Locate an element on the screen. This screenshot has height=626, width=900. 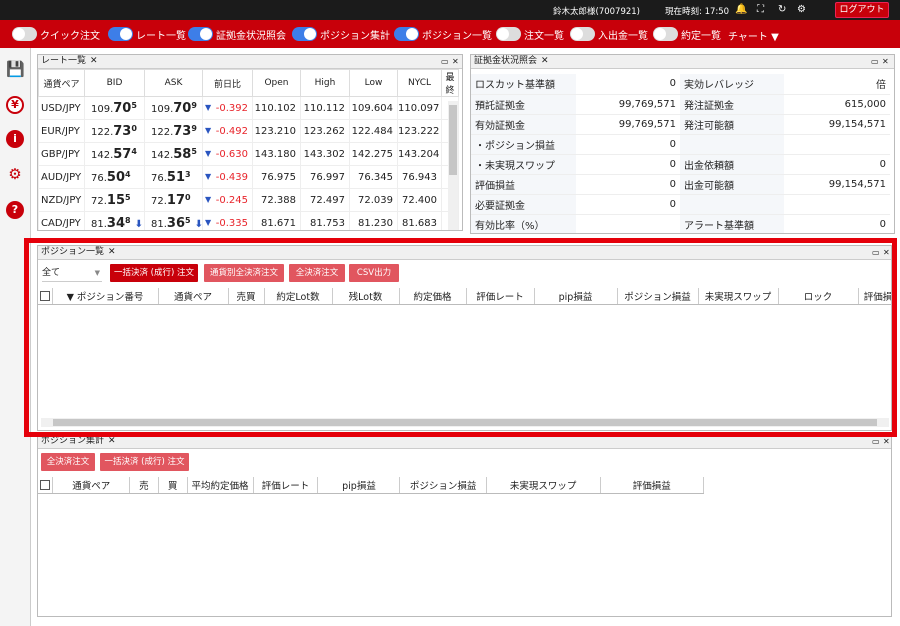
logout-button: ログアウト is located at coordinates (862, 10).